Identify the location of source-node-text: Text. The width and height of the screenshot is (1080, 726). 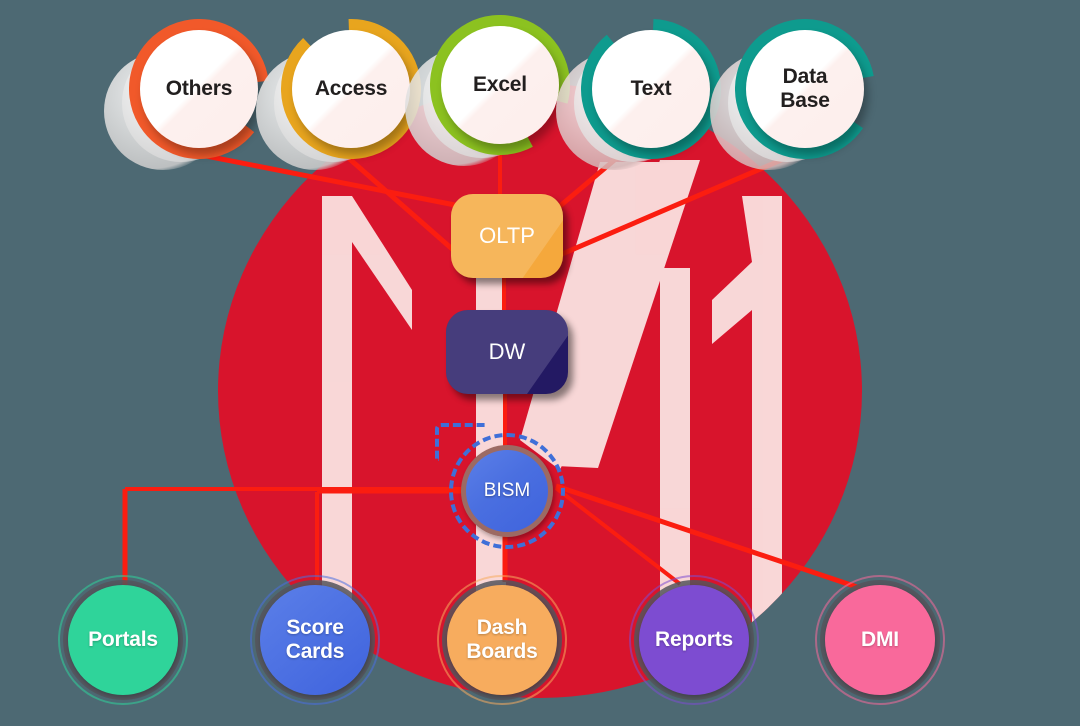
(638, 94).